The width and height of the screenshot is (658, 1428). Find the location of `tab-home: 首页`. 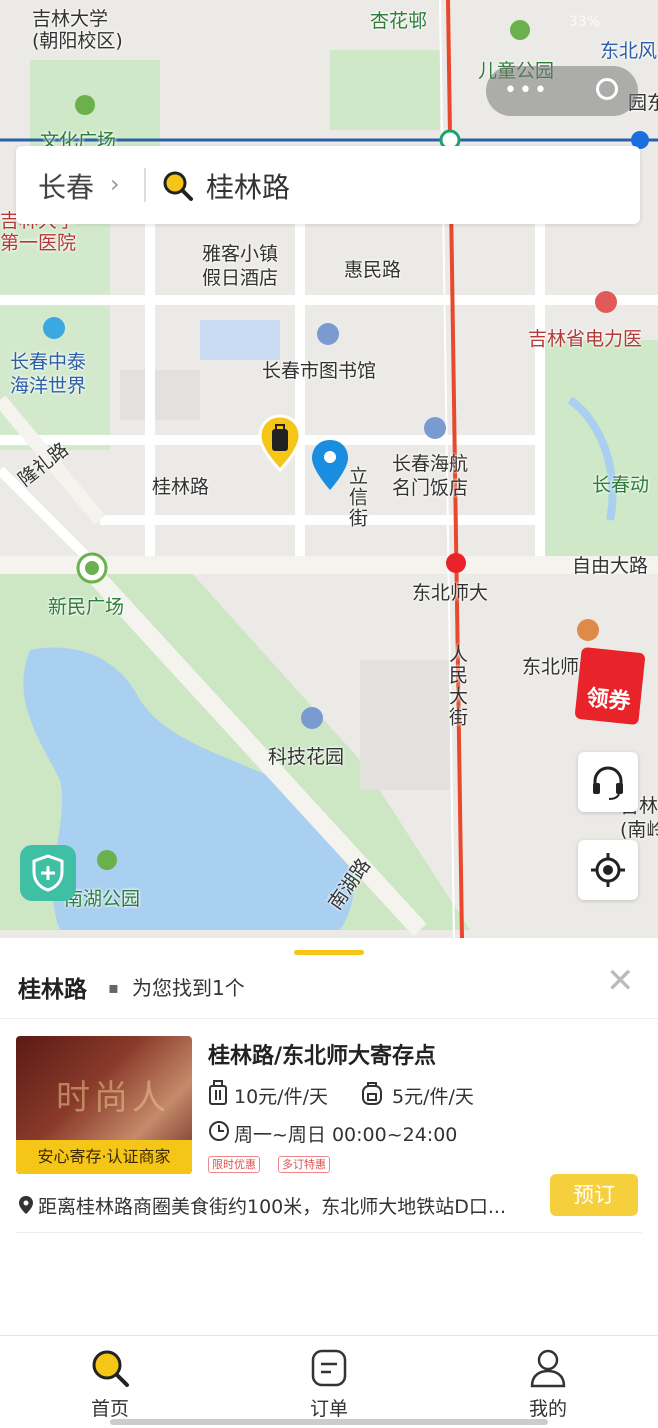

tab-home: 首页 is located at coordinates (110, 1382).